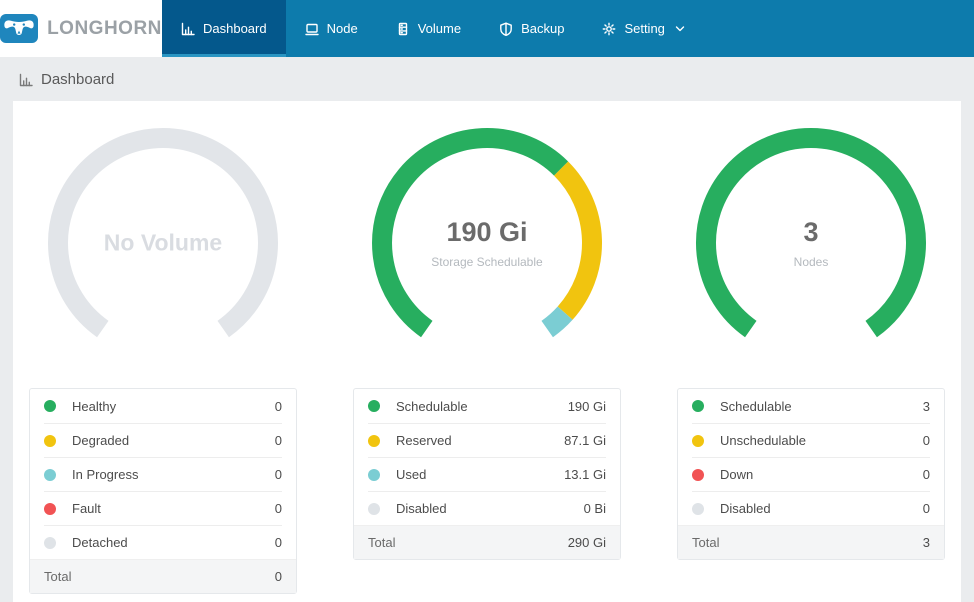 This screenshot has height=602, width=974. What do you see at coordinates (680, 29) in the screenshot?
I see `chevron-down-icon` at bounding box center [680, 29].